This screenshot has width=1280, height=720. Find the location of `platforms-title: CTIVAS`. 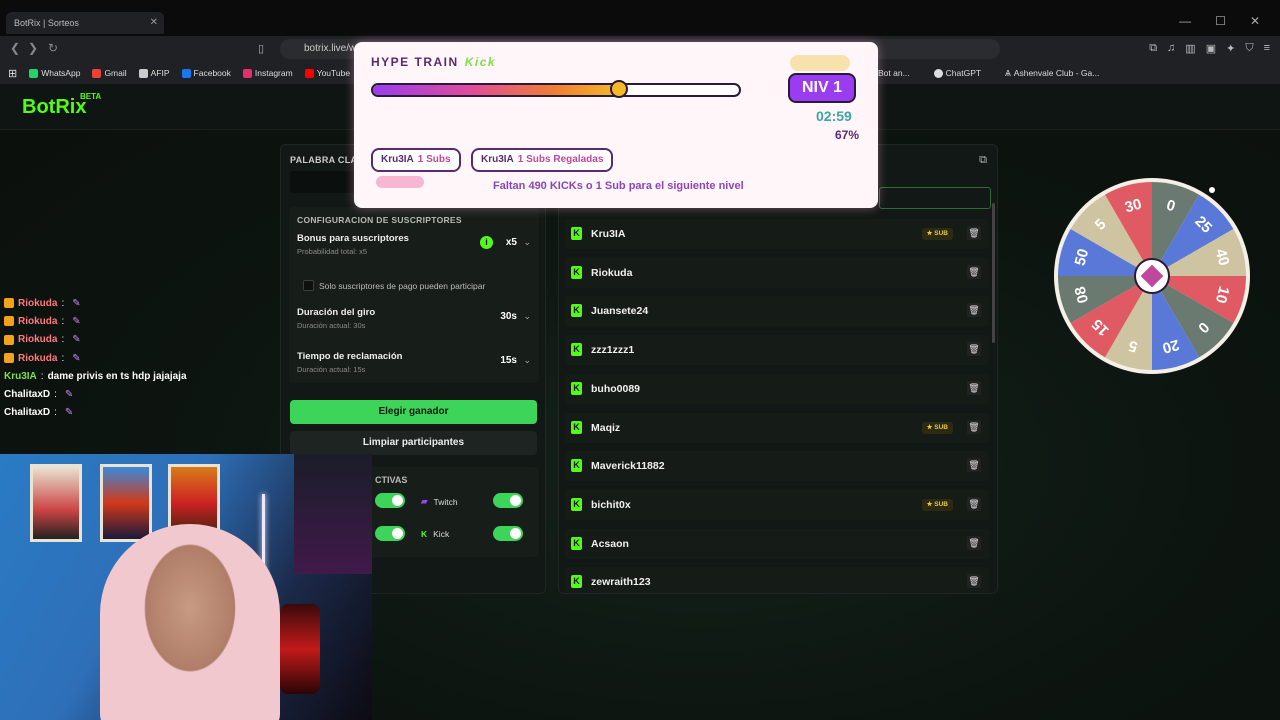

platforms-title: CTIVAS is located at coordinates (391, 480).